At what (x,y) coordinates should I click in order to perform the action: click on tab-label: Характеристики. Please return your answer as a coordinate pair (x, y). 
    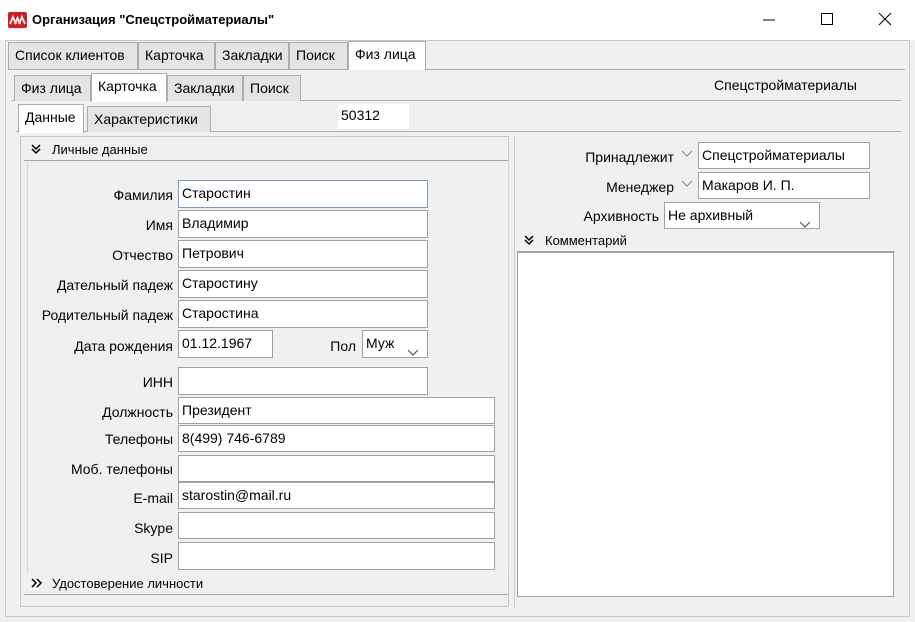
    Looking at the image, I should click on (146, 119).